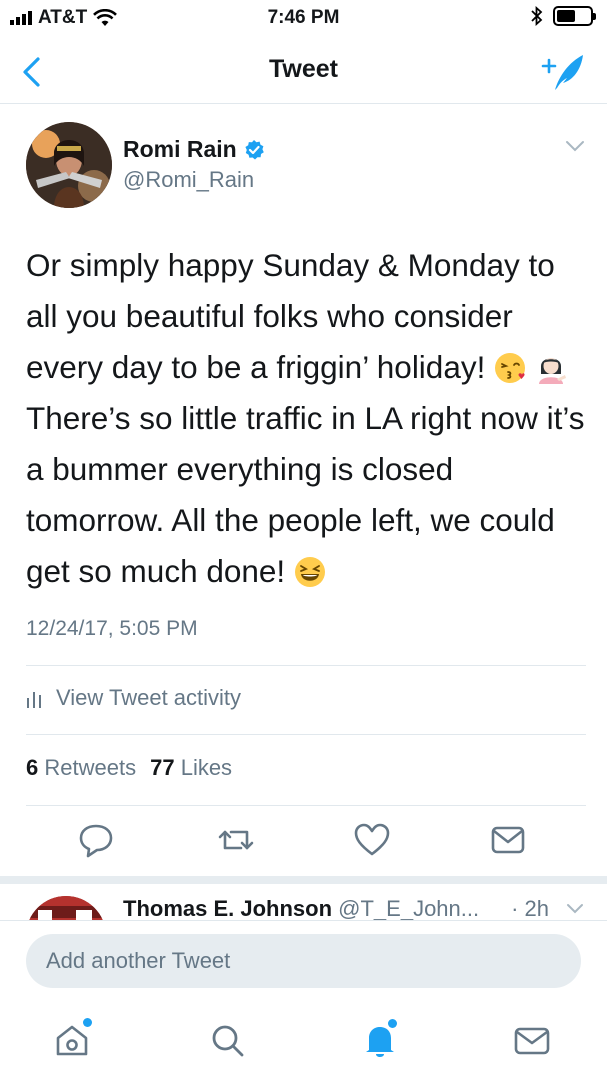 The image size is (607, 1080). Describe the element at coordinates (149, 697) in the screenshot. I see `activity-label: View Tweet activity` at that location.